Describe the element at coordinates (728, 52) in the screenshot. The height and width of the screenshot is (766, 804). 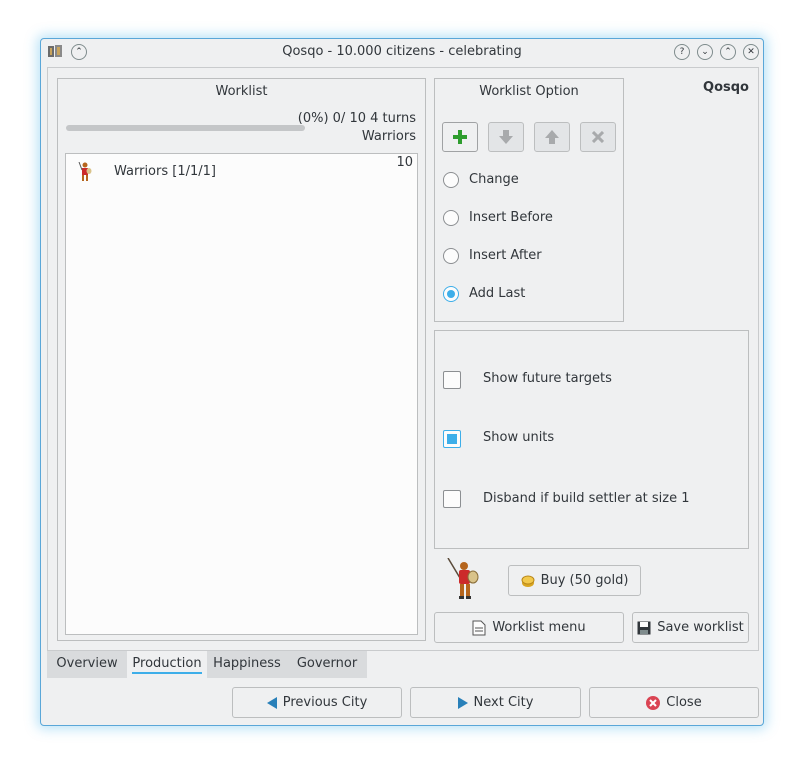
I see `maximize-button: ⌃` at that location.